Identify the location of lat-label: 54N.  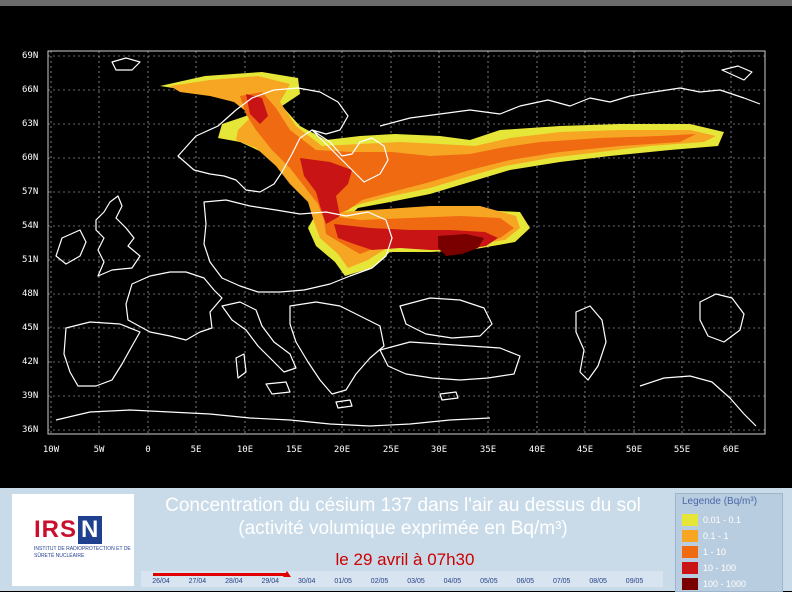
(30, 226).